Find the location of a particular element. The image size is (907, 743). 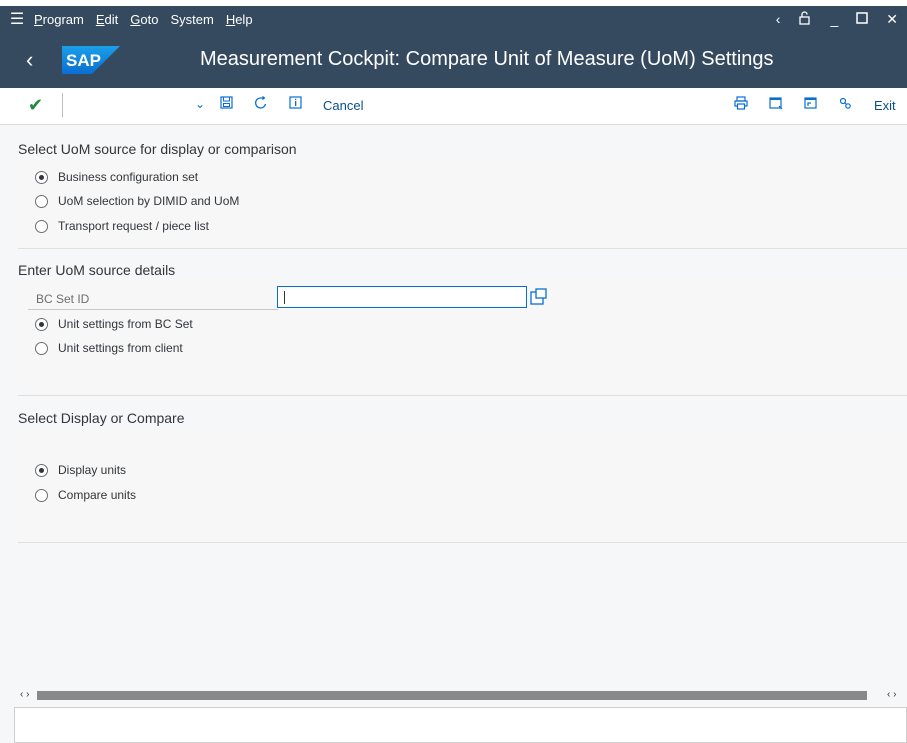

info-icon is located at coordinates (295, 104).